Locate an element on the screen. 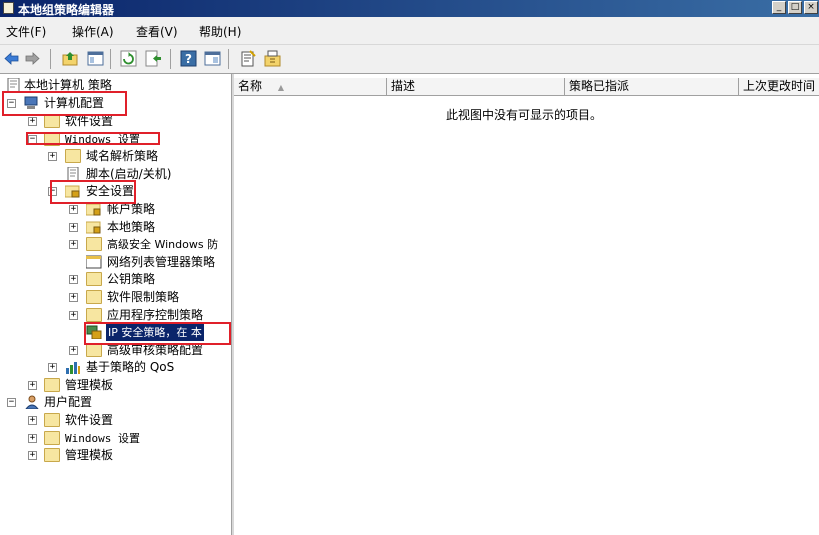 This screenshot has height=535, width=819. tree-item-qos: + 基于策略的 QoS is located at coordinates (115, 367).